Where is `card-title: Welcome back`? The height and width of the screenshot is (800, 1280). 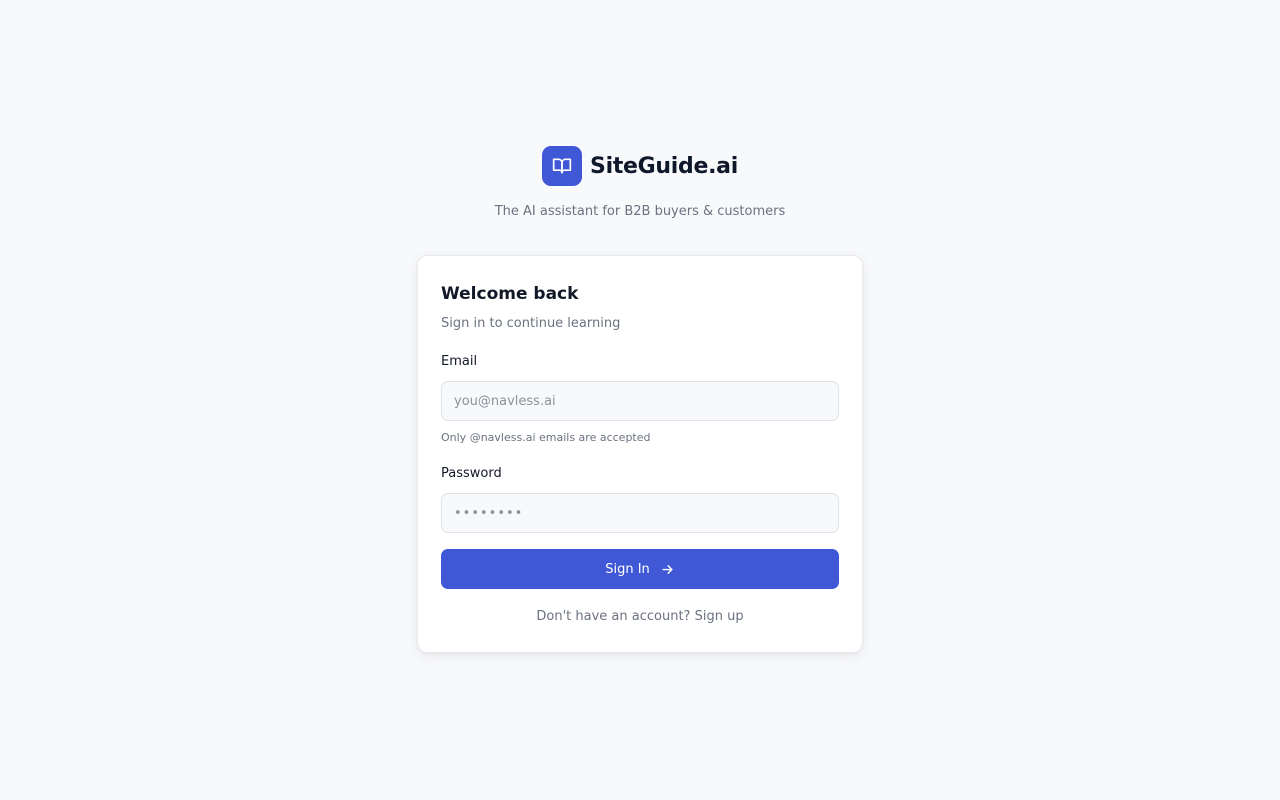
card-title: Welcome back is located at coordinates (510, 294).